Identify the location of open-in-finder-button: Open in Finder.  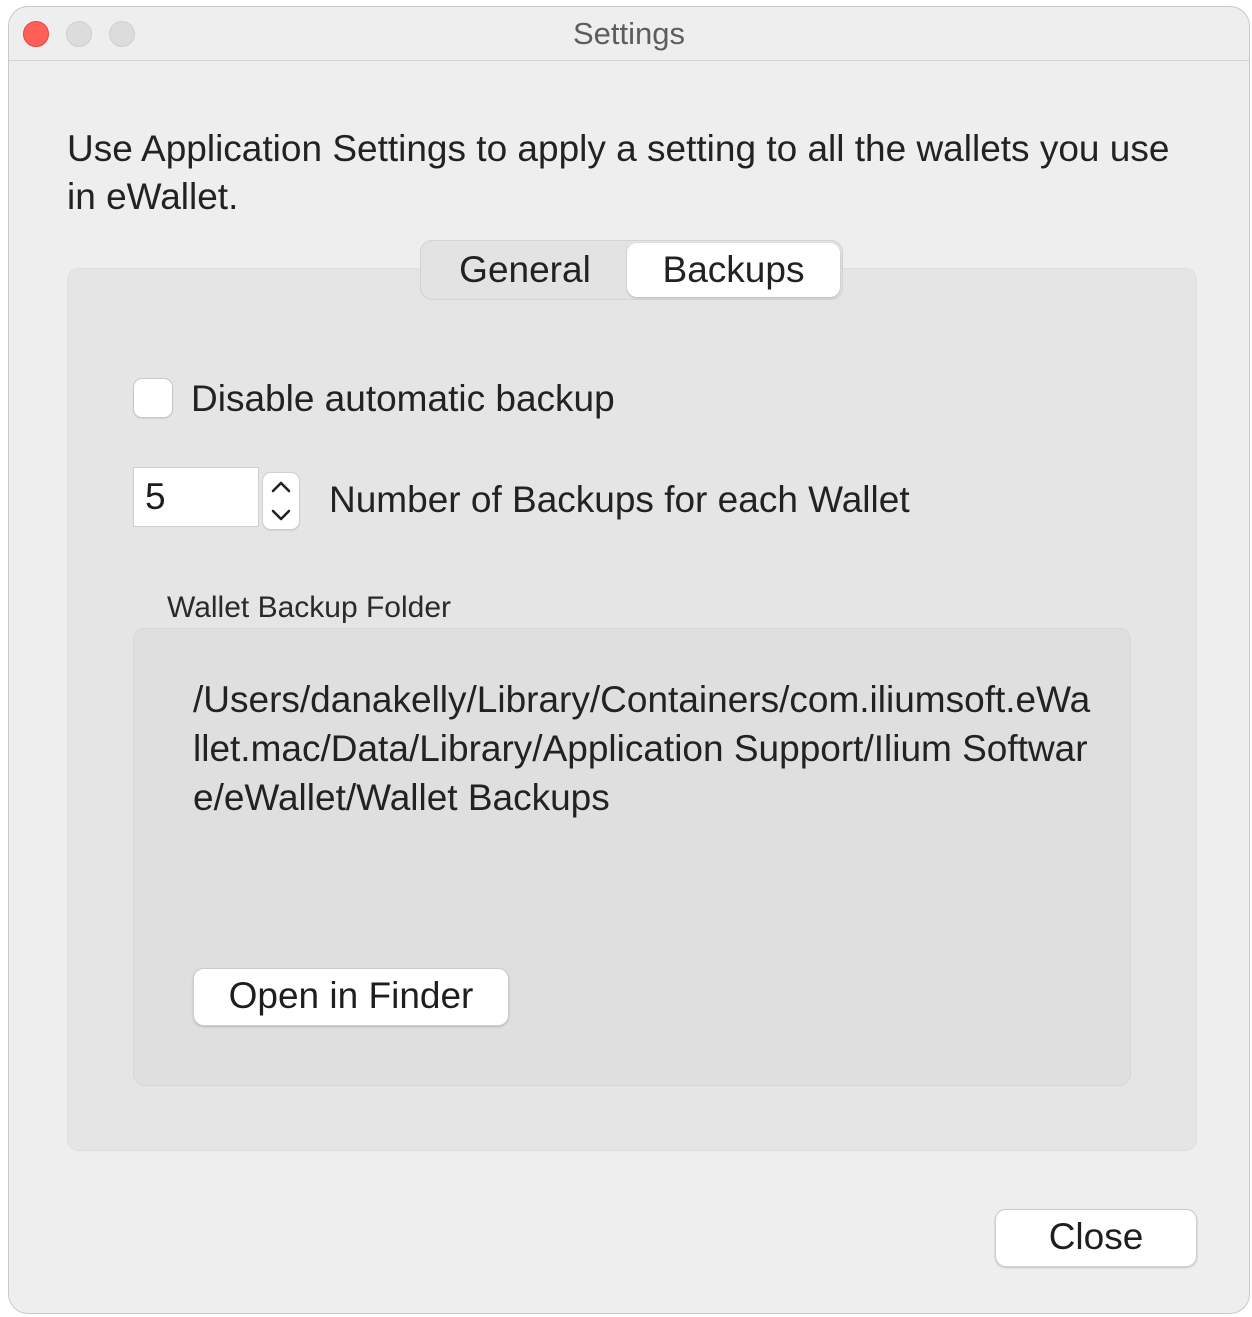
(351, 997).